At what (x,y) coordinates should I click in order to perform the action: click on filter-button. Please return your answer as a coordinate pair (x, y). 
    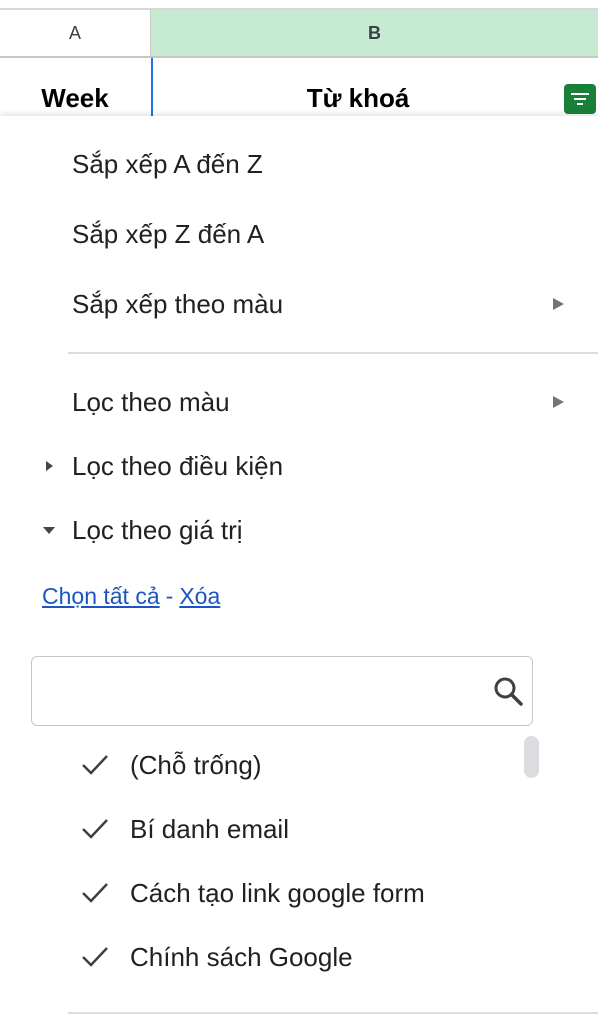
    Looking at the image, I should click on (580, 99).